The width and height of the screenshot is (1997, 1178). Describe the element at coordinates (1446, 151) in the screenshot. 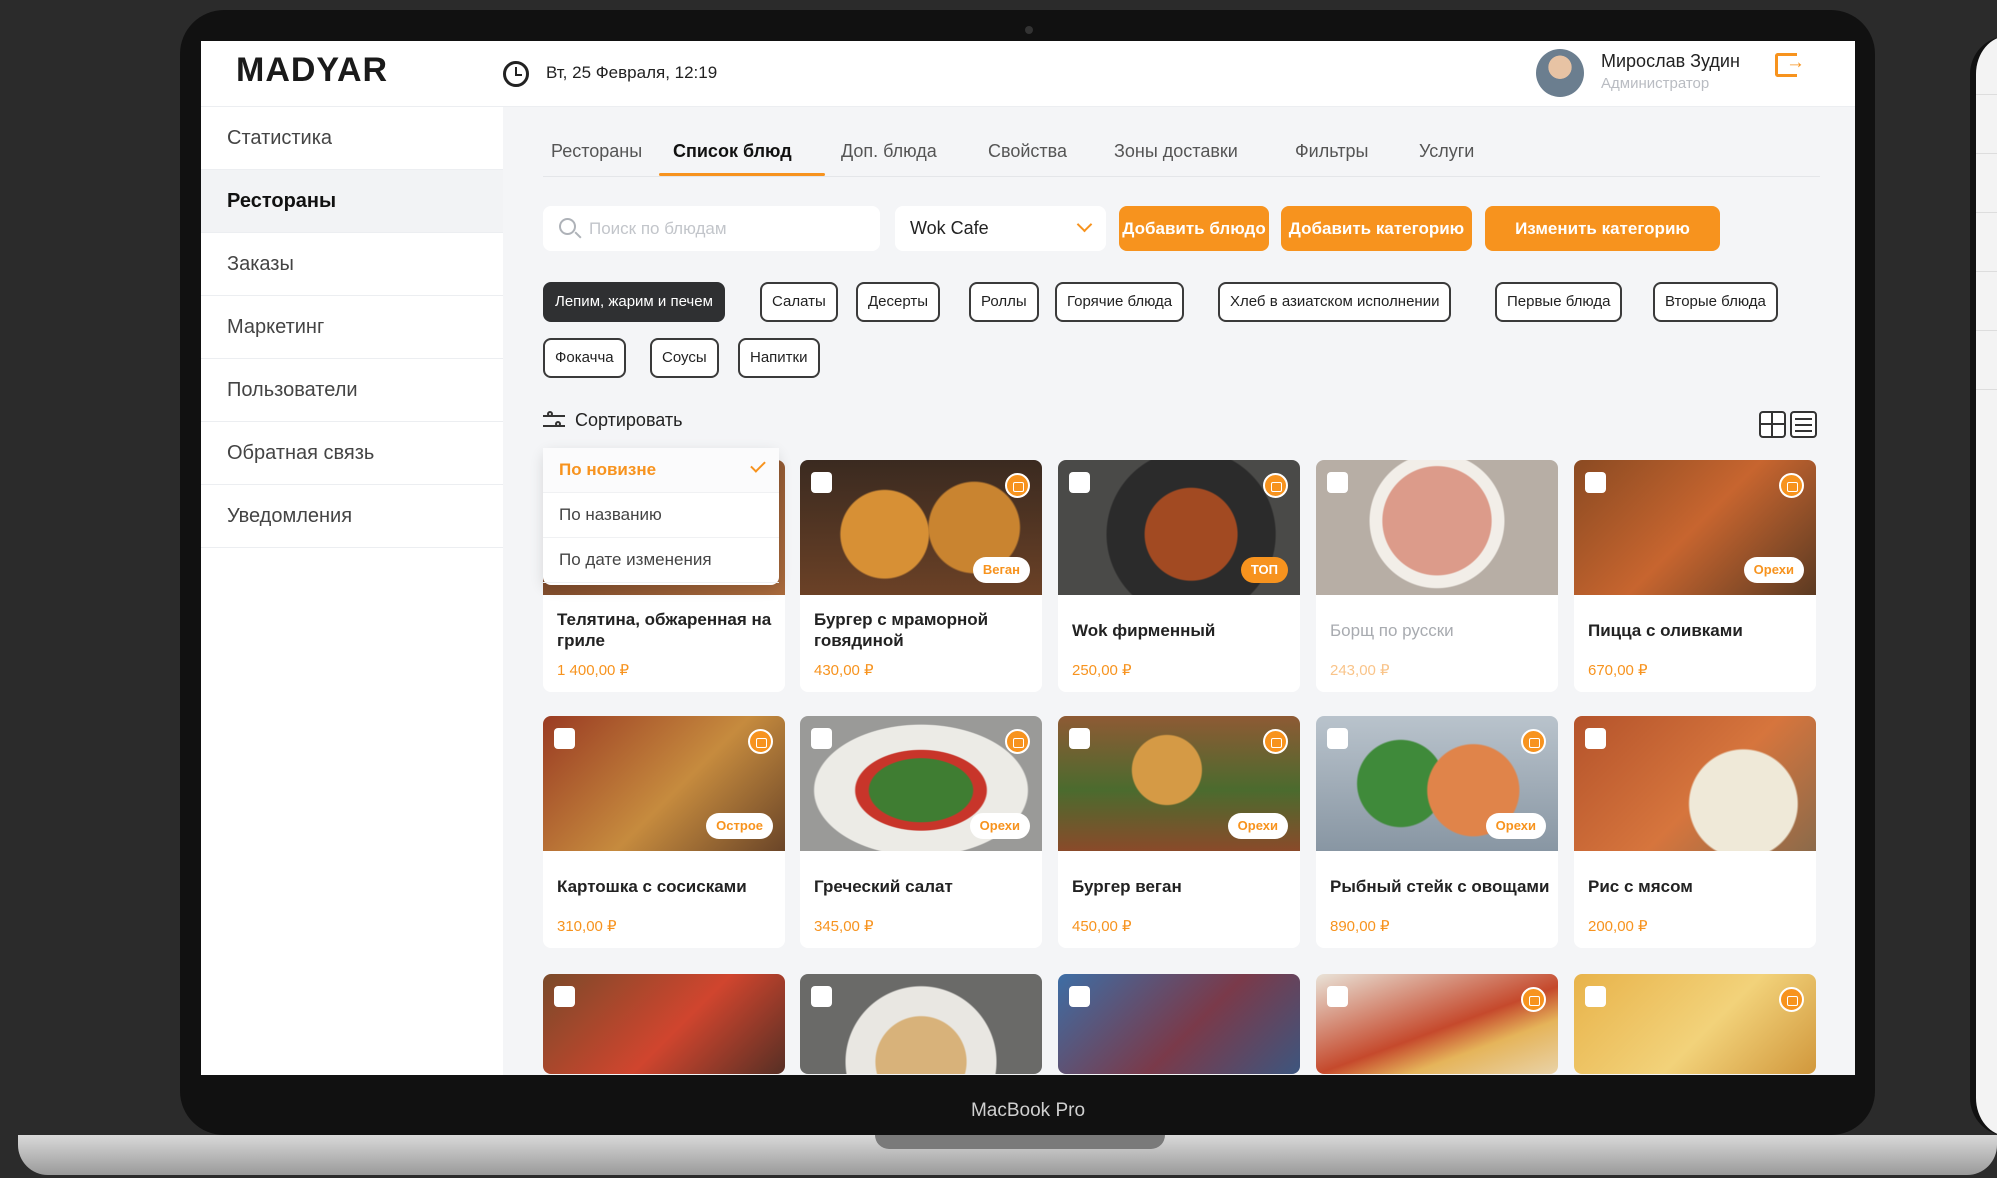

I see `tab-services: Услуги` at that location.